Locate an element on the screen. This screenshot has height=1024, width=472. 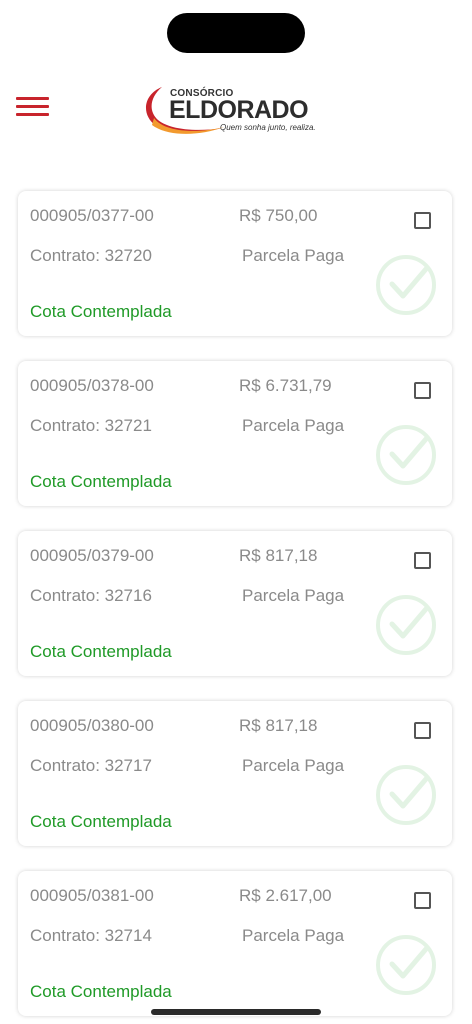
contract-number: Contrato: 32714 is located at coordinates (91, 935).